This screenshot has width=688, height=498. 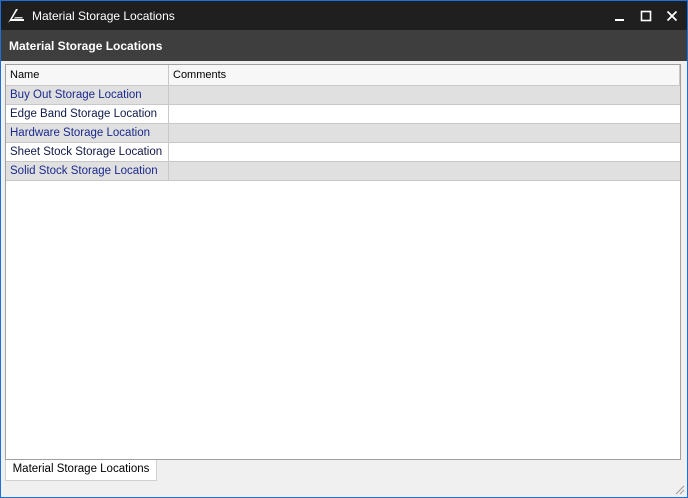 I want to click on table-row: Edge Band Storage Location, so click(x=343, y=114).